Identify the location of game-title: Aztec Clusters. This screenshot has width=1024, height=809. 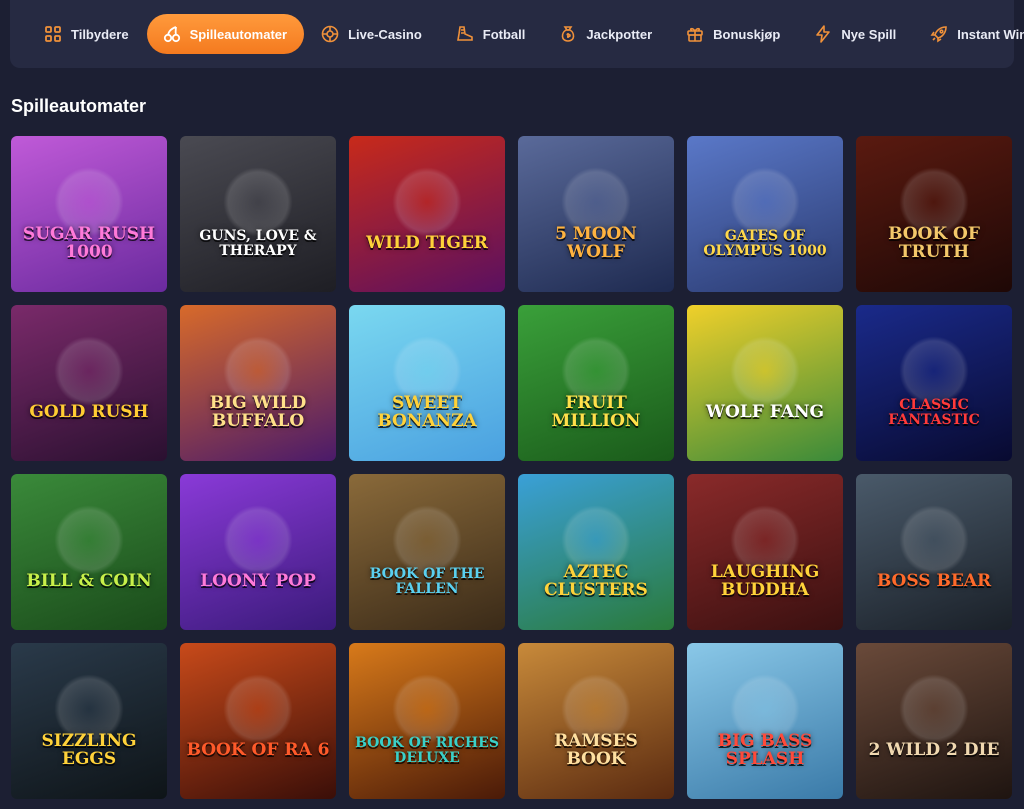
(596, 581).